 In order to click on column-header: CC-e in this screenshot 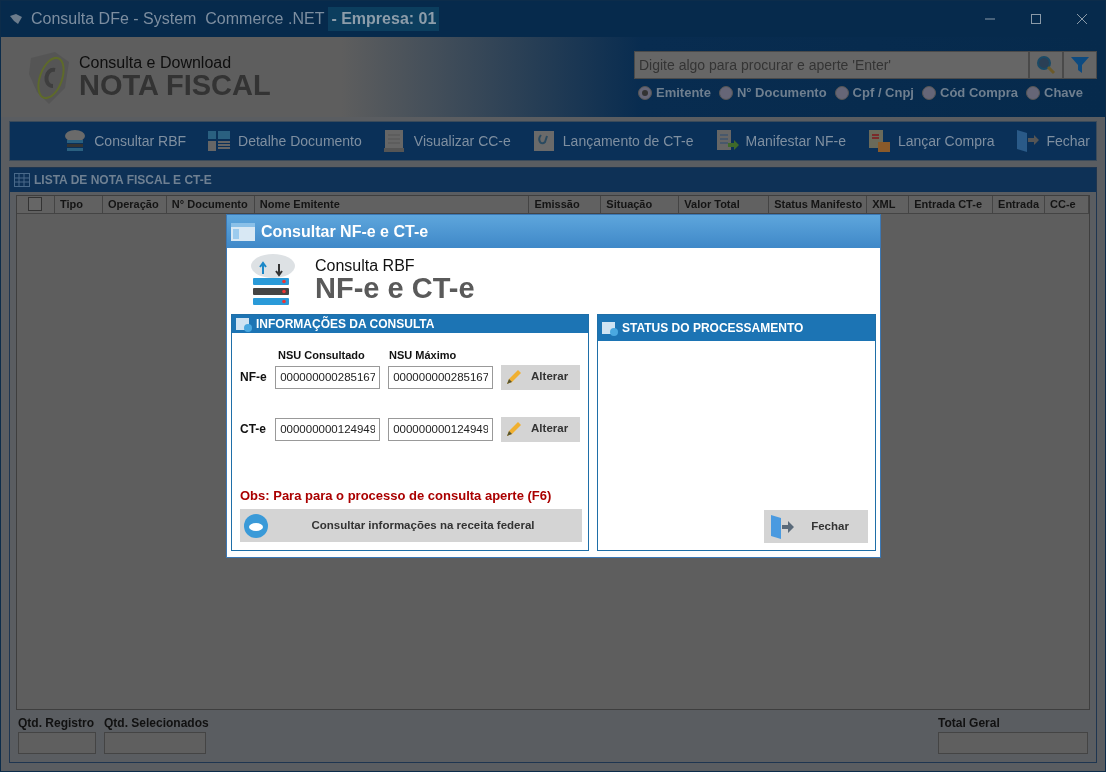, I will do `click(1067, 204)`.